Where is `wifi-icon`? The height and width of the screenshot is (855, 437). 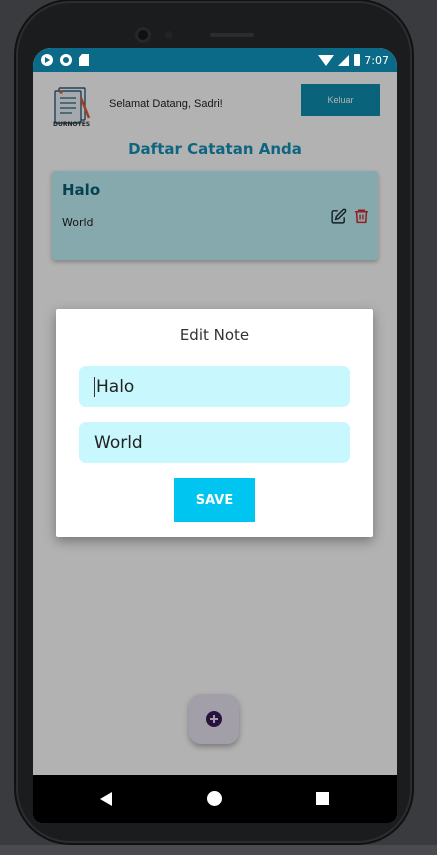
wifi-icon is located at coordinates (326, 60).